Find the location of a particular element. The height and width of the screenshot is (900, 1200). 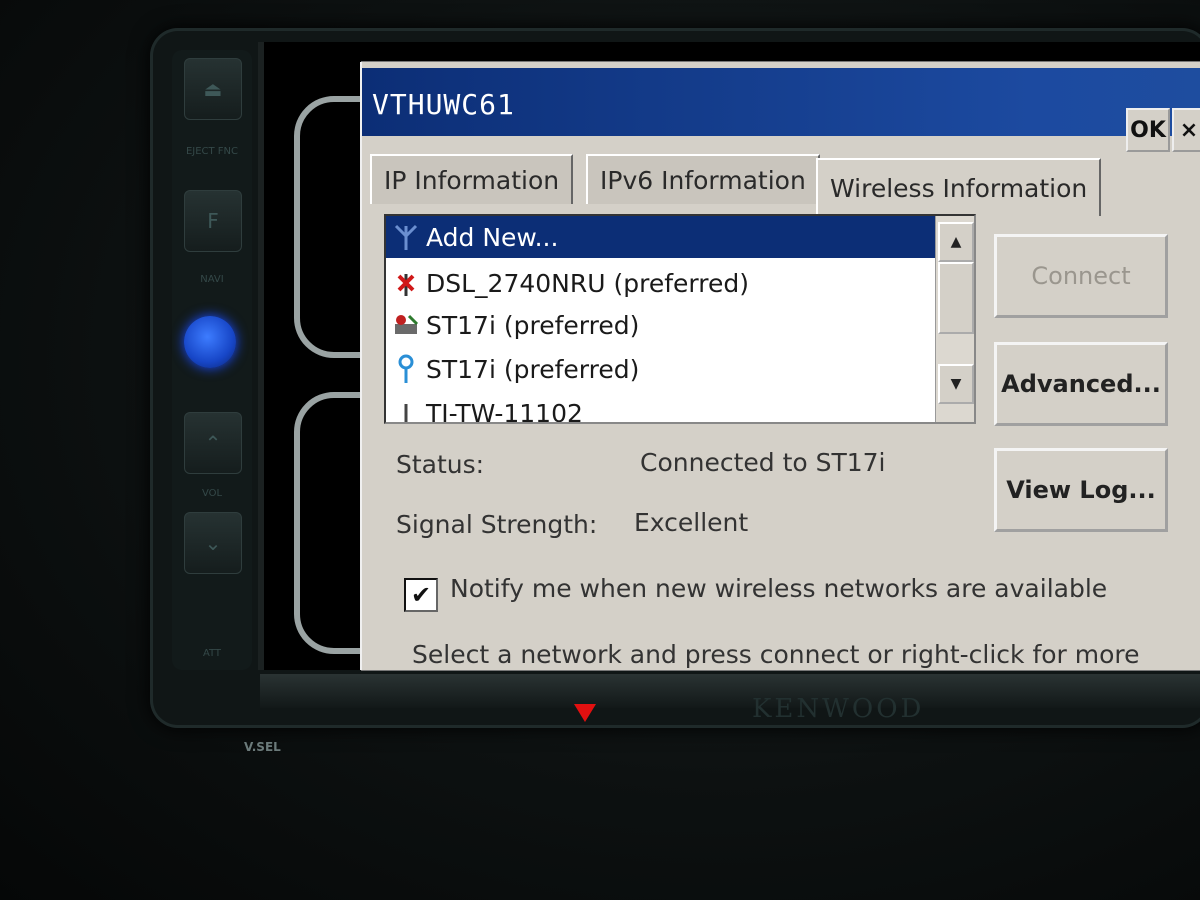

signal-strength-value: Excellent is located at coordinates (691, 522).